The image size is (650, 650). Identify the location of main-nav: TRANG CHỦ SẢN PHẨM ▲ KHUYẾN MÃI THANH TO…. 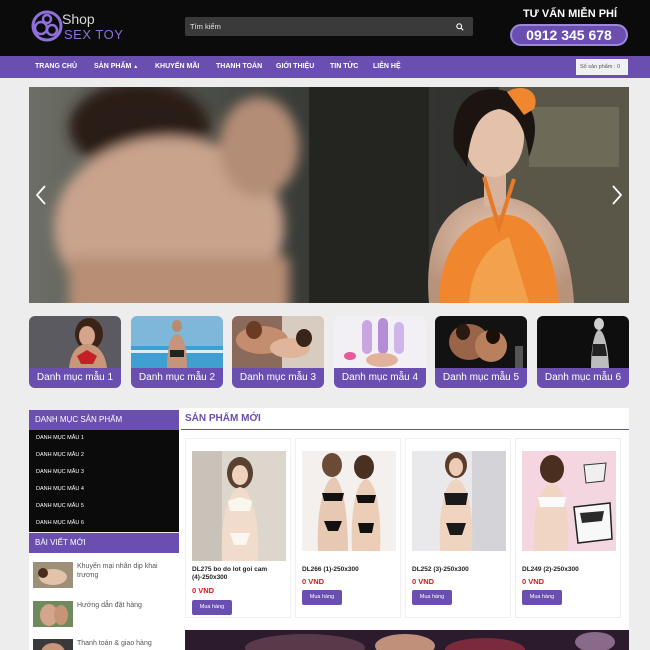
(325, 67).